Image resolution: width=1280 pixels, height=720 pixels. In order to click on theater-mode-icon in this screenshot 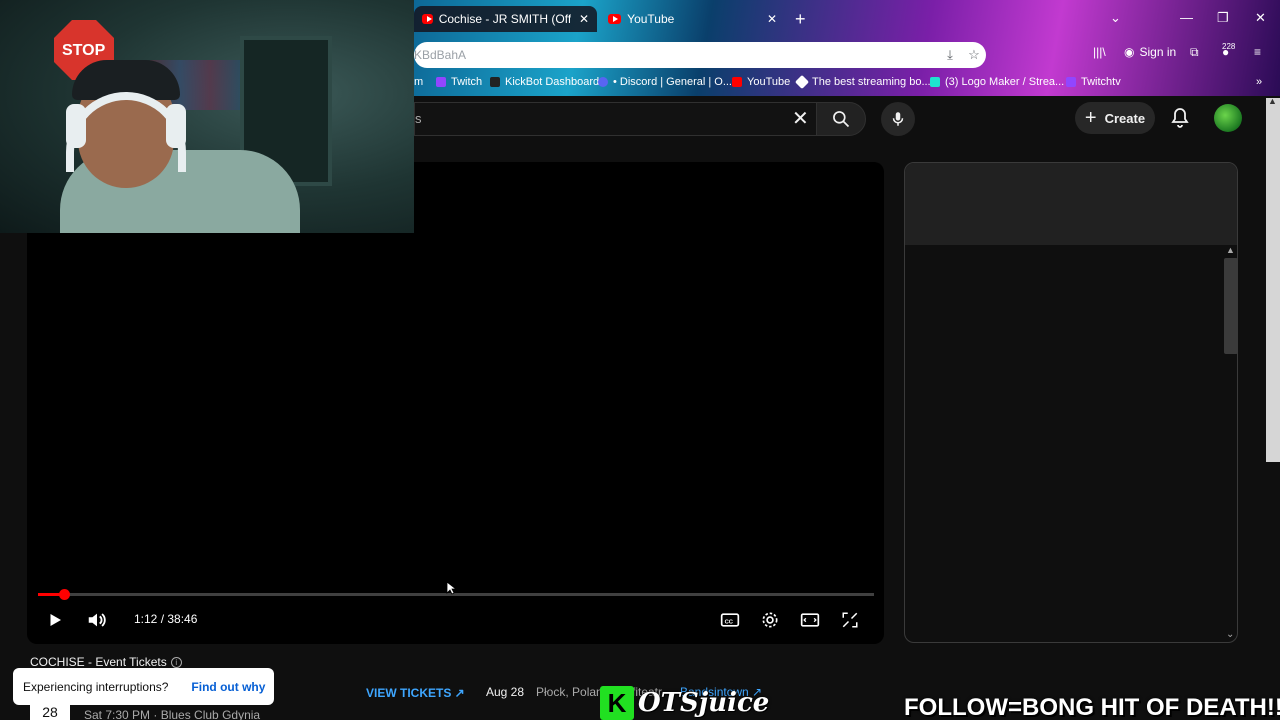, I will do `click(810, 620)`.